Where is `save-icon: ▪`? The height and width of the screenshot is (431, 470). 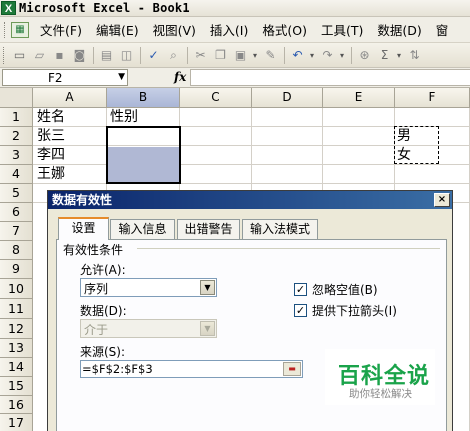 save-icon: ▪ is located at coordinates (59, 55).